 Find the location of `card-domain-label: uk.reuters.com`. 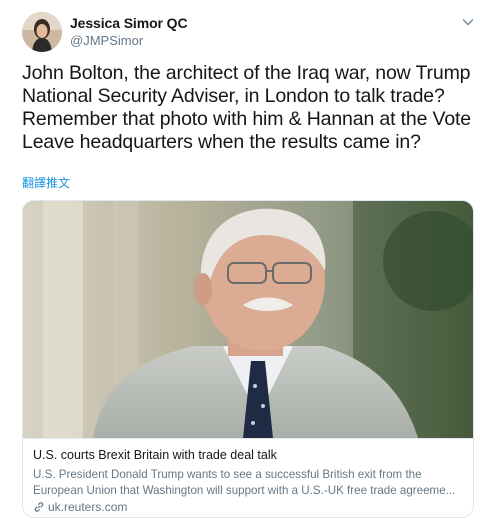

card-domain-label: uk.reuters.com is located at coordinates (88, 507).